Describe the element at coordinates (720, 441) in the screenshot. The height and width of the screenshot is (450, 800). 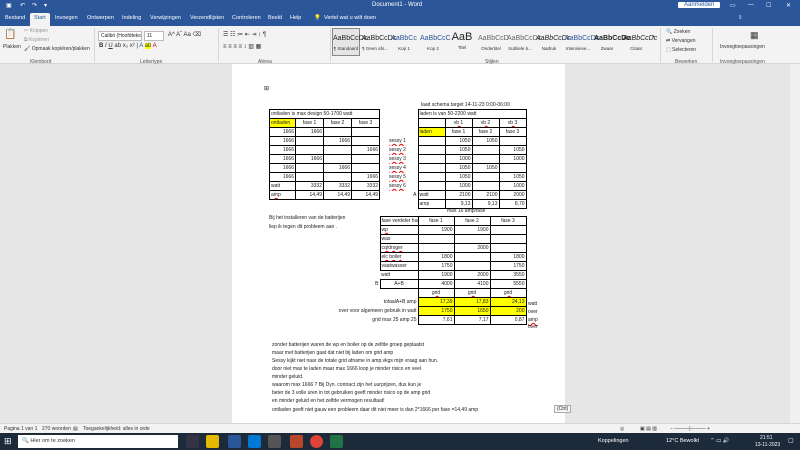
I see `tray-icons: ⌃ ▭ 🔊` at that location.